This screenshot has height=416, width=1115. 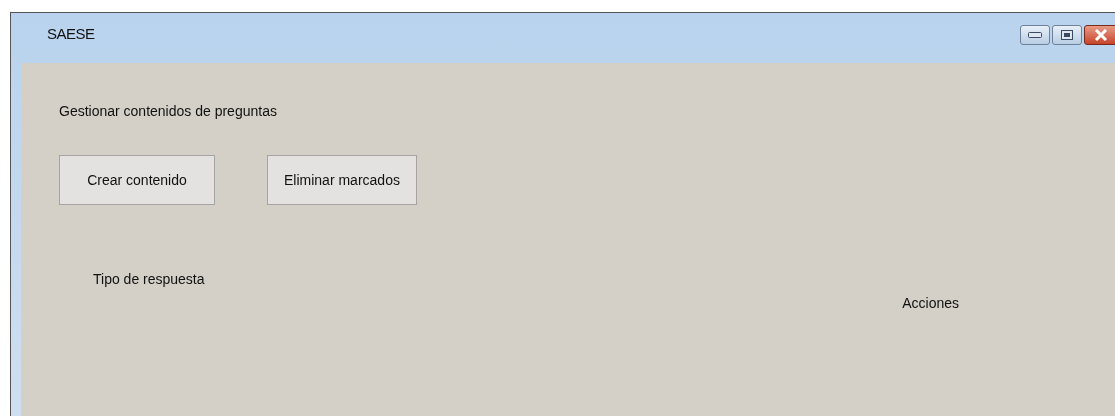 I want to click on maximize-button, so click(x=1067, y=35).